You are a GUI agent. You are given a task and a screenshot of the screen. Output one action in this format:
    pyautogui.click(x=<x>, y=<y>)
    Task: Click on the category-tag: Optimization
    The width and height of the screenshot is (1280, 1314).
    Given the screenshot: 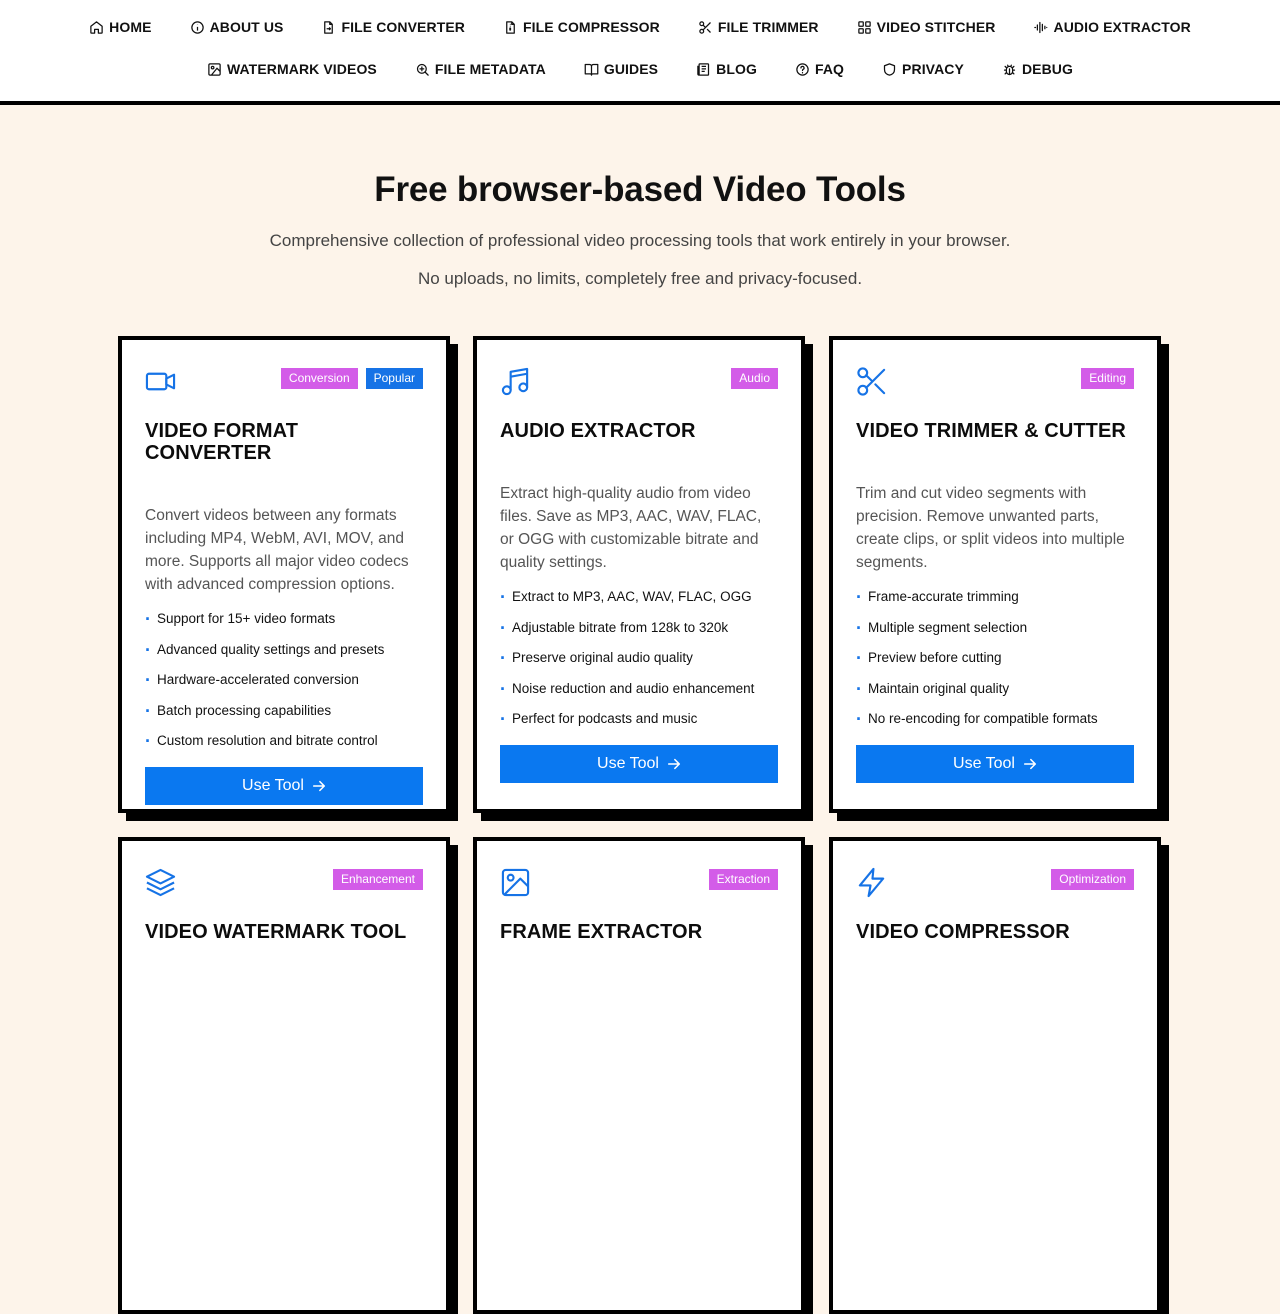 What is the action you would take?
    pyautogui.click(x=1092, y=879)
    